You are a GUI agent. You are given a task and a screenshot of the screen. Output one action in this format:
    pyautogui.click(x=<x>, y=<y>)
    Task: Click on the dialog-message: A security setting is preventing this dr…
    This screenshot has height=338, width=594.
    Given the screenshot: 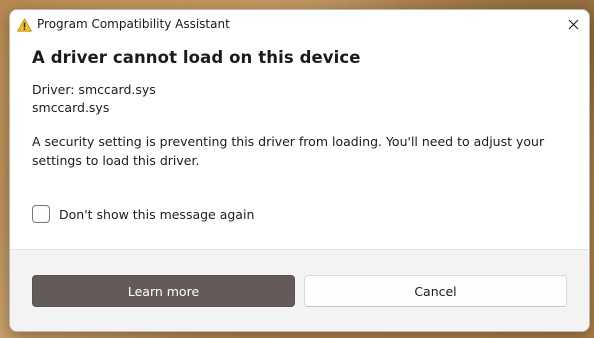 What is the action you would take?
    pyautogui.click(x=288, y=151)
    